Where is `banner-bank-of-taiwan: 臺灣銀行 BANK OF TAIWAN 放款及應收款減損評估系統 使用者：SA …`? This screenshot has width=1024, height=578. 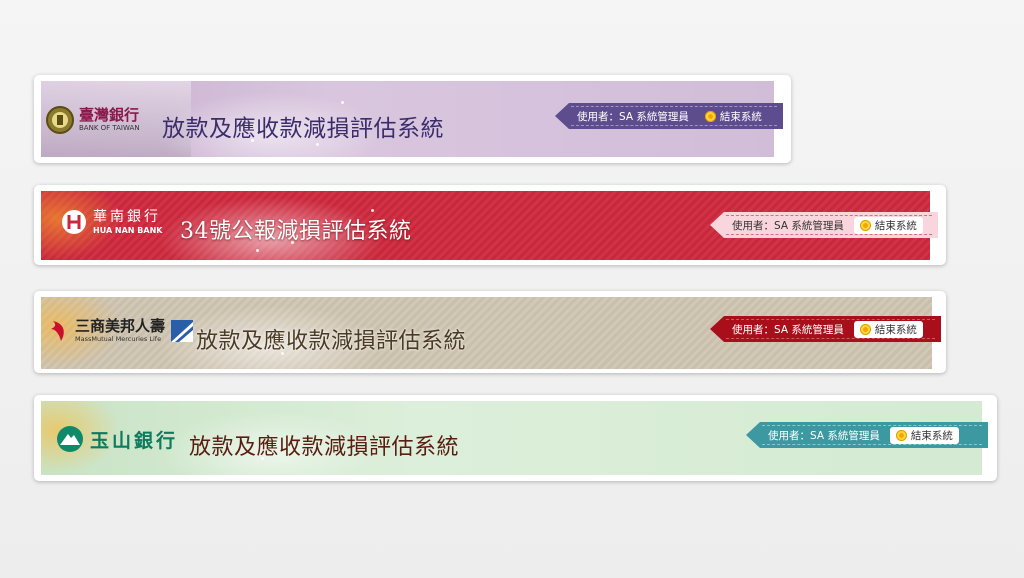 banner-bank-of-taiwan: 臺灣銀行 BANK OF TAIWAN 放款及應收款減損評估系統 使用者：SA … is located at coordinates (412, 119).